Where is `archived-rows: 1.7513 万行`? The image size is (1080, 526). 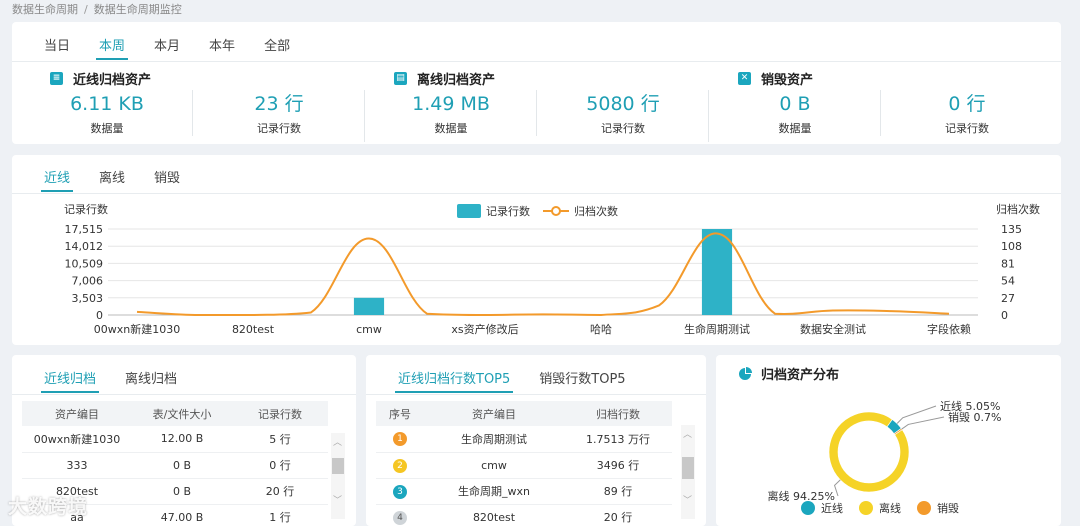 archived-rows: 1.7513 万行 is located at coordinates (618, 439).